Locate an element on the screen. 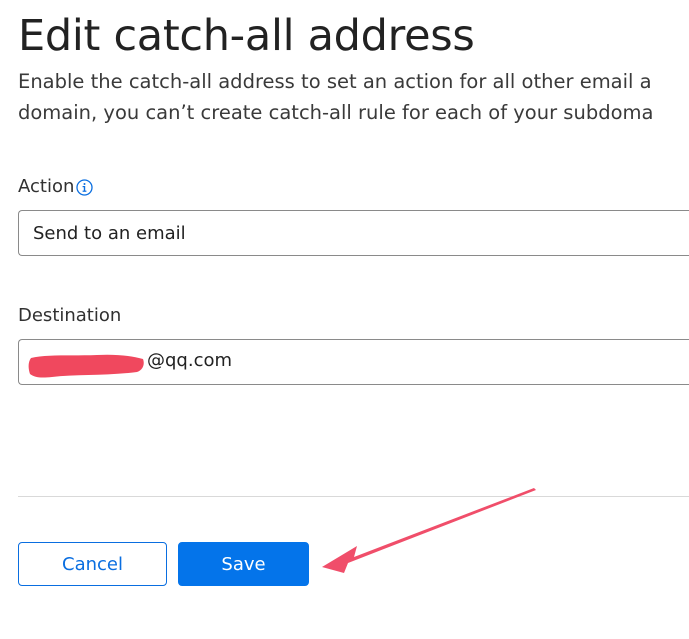 Image resolution: width=689 pixels, height=639 pixels. info-icon is located at coordinates (85, 187).